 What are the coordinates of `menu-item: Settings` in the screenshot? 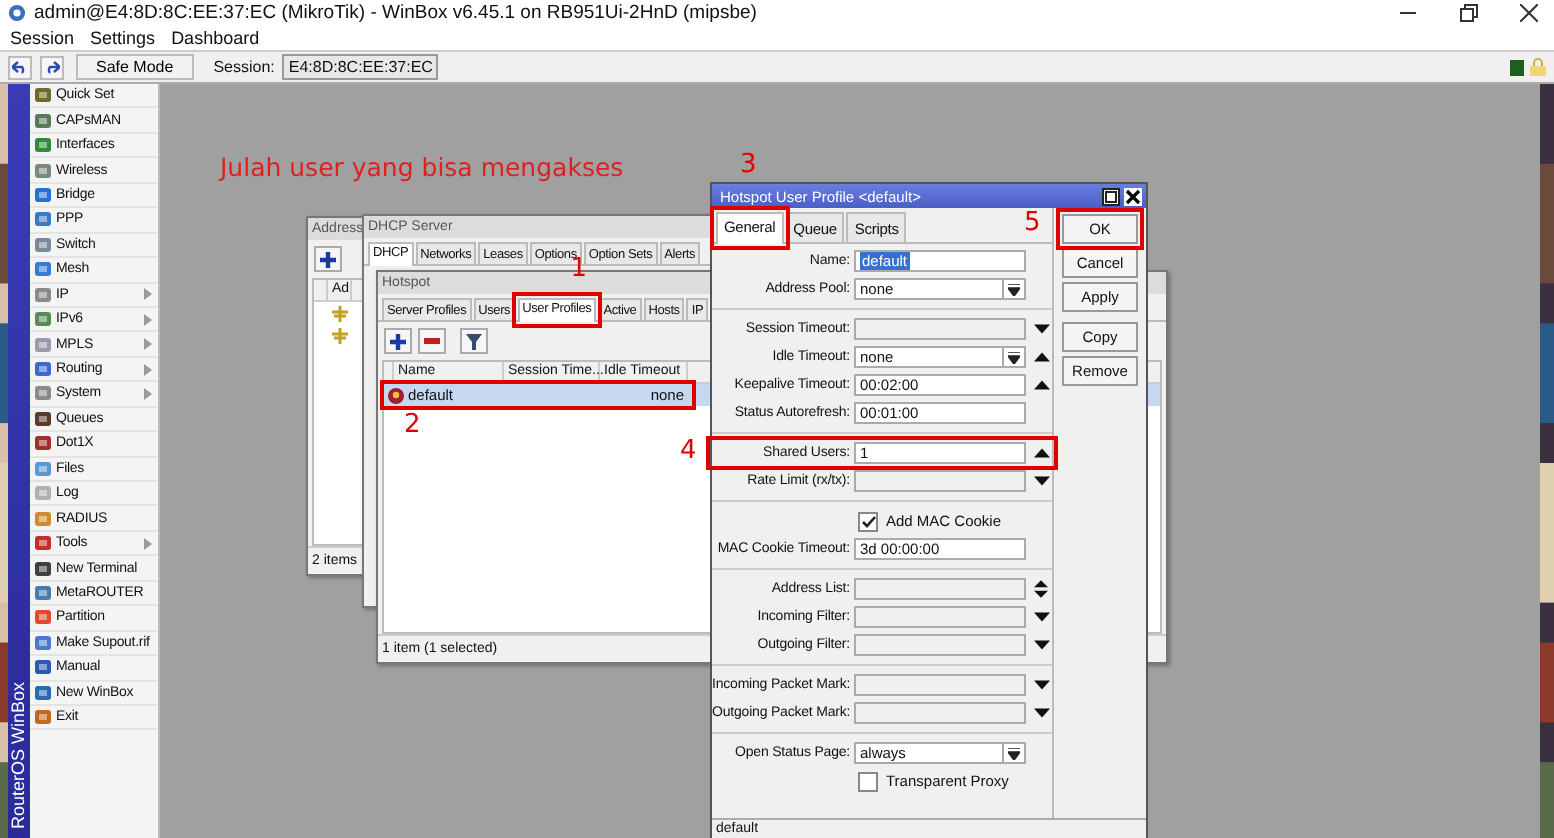 It's located at (123, 38).